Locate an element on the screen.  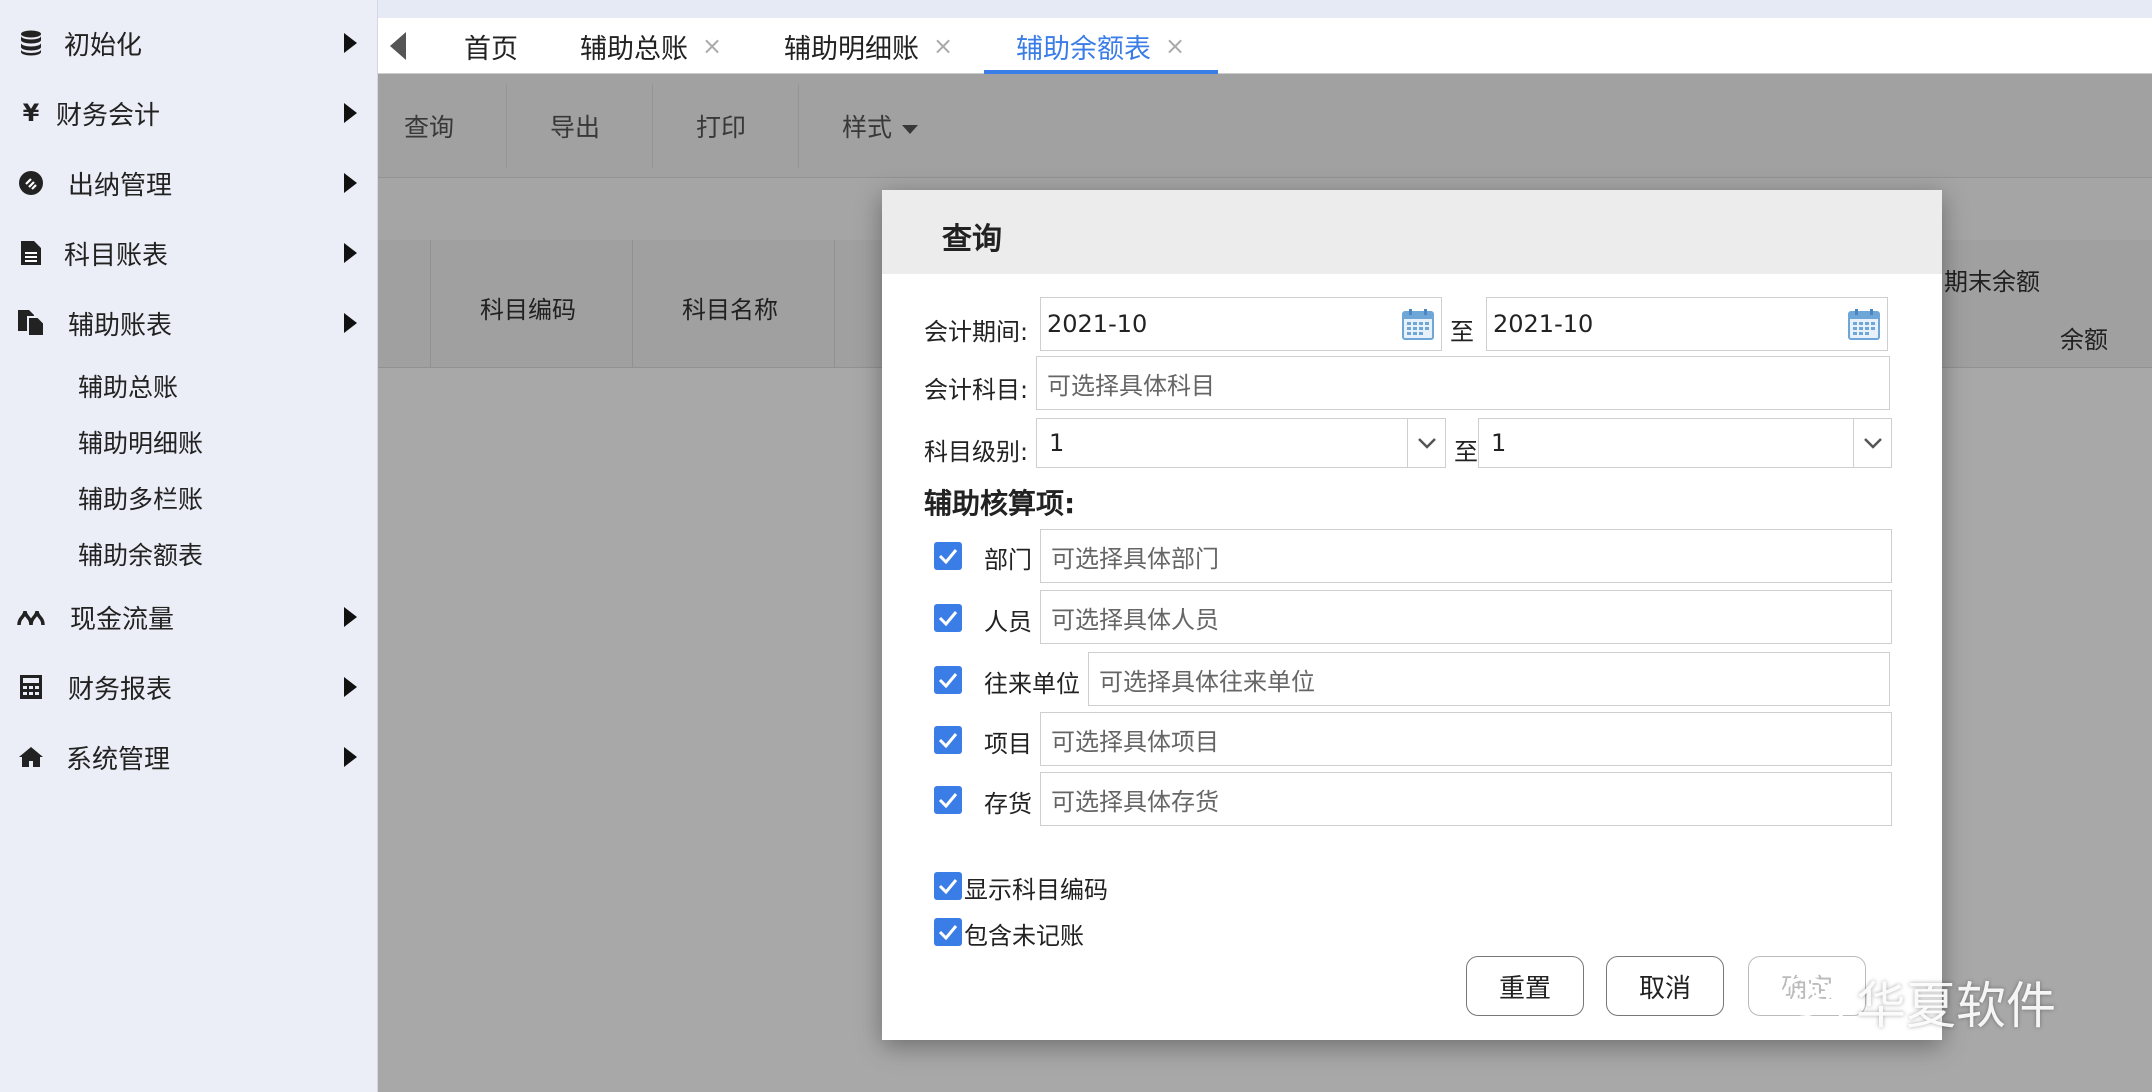
cancel-button: 取消 is located at coordinates (1665, 986).